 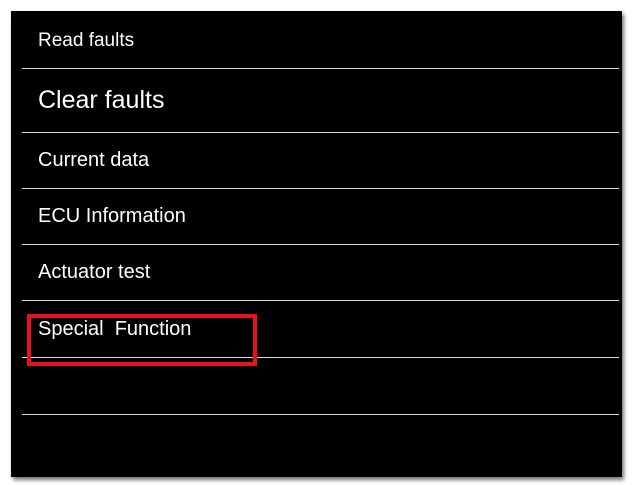 I want to click on menu-item-clear-faults: Clear faults, so click(x=320, y=101).